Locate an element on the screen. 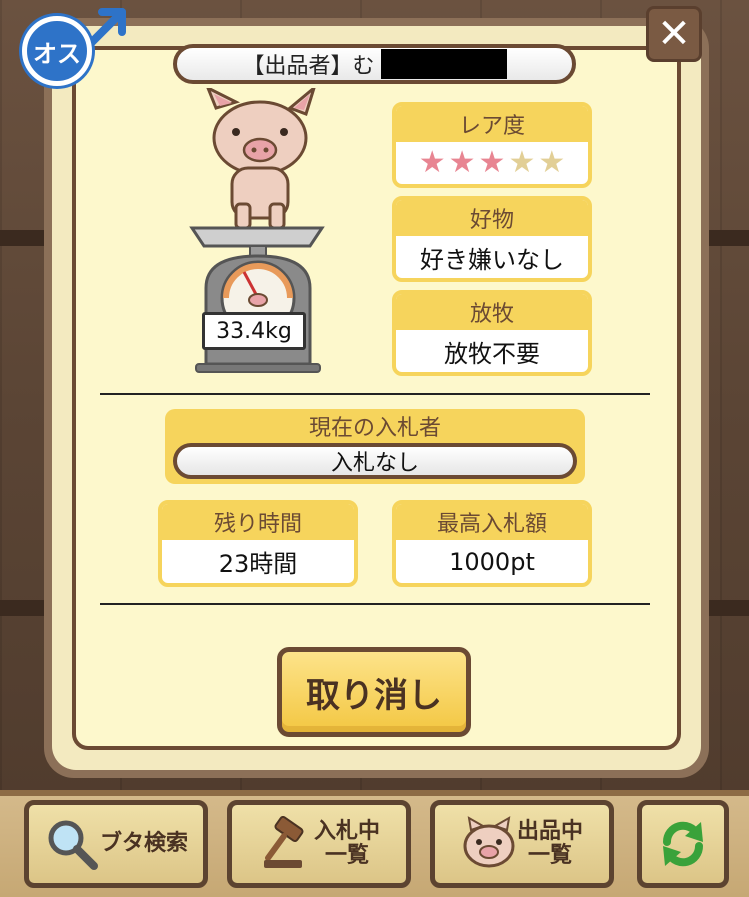  current-bidder-card: 現在の入札者 入札なし is located at coordinates (375, 446).